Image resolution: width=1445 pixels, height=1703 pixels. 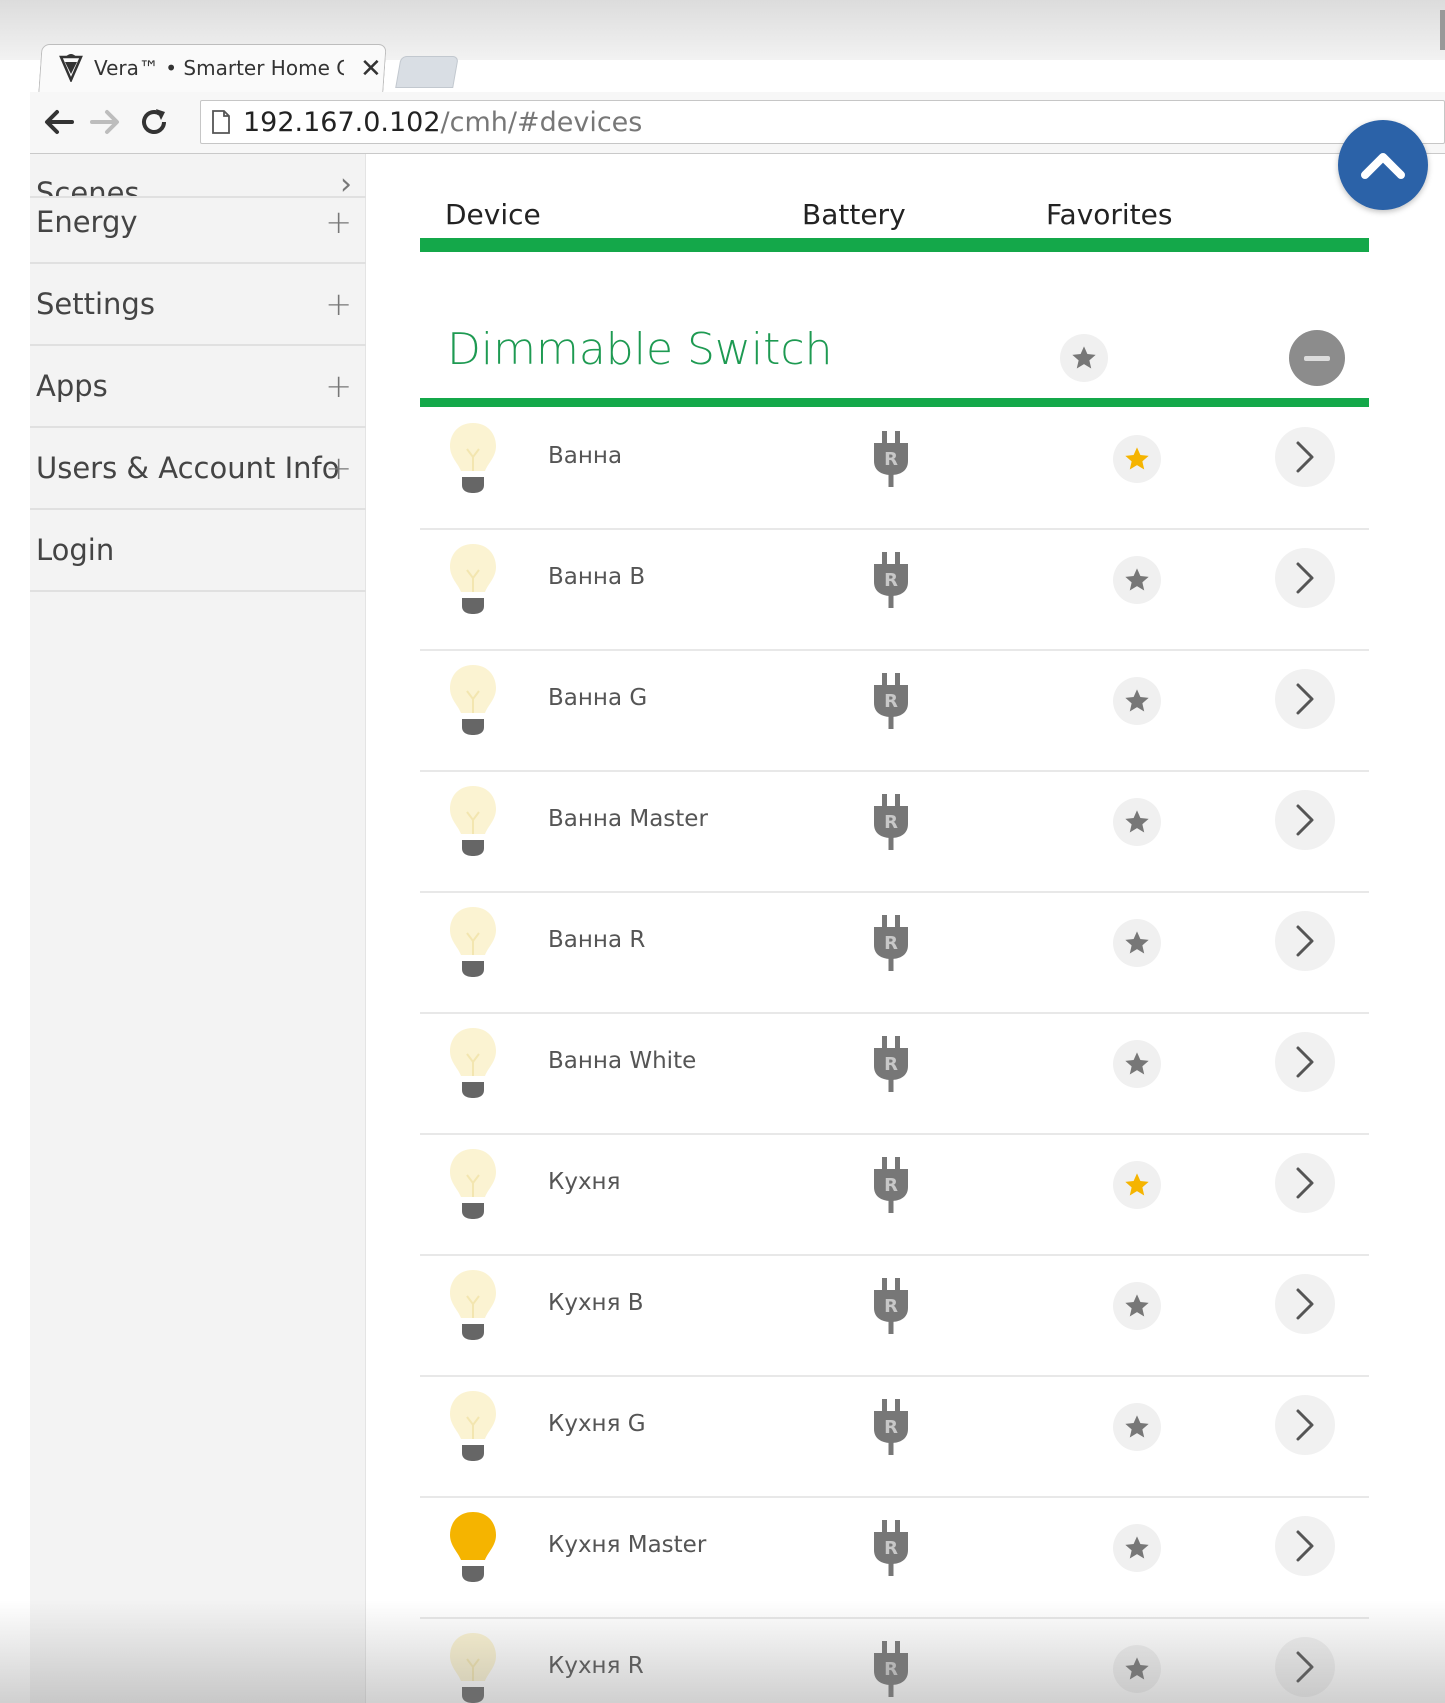 What do you see at coordinates (541, 122) in the screenshot?
I see `url-path: /cmh/#devices` at bounding box center [541, 122].